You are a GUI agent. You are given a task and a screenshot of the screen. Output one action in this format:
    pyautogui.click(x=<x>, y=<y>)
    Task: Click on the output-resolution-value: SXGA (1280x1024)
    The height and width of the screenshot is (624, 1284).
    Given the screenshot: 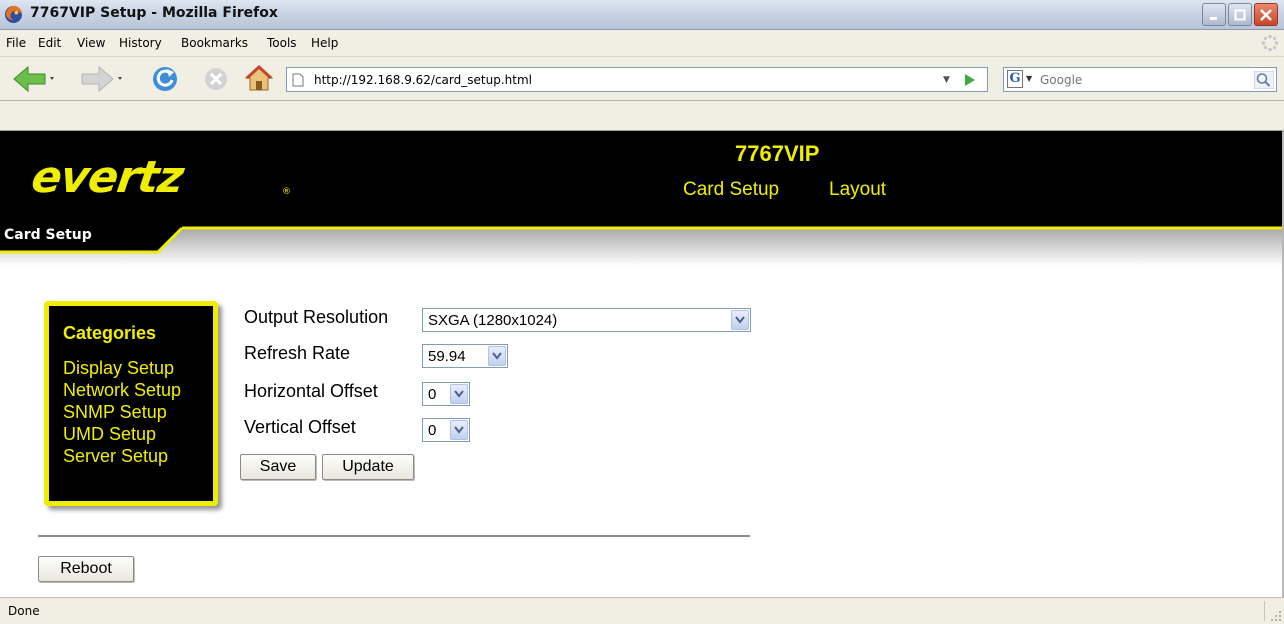 What is the action you would take?
    pyautogui.click(x=493, y=320)
    